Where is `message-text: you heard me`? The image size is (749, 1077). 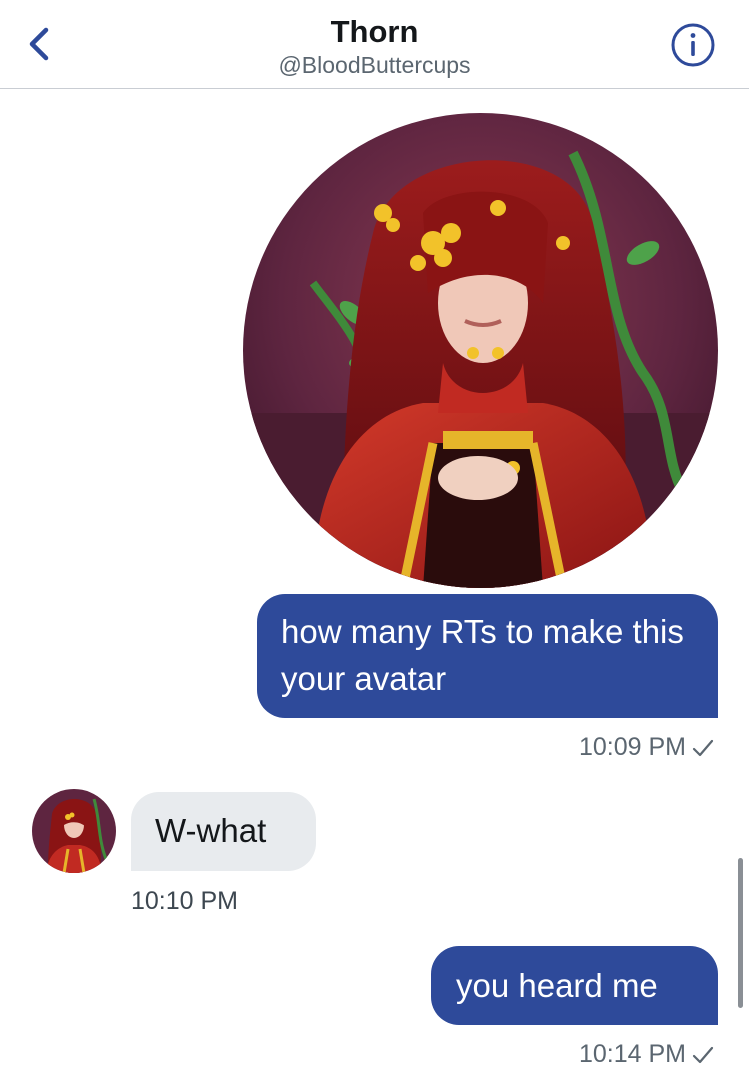 message-text: you heard me is located at coordinates (557, 985).